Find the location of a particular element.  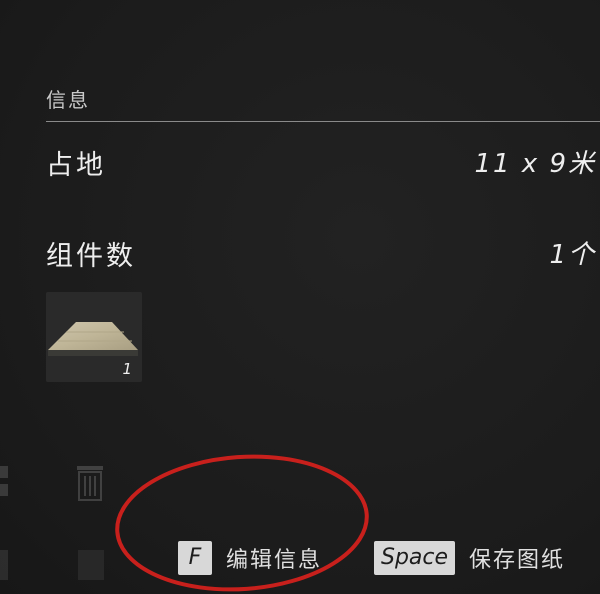

edit-info-label: 编辑信息 is located at coordinates (274, 560).